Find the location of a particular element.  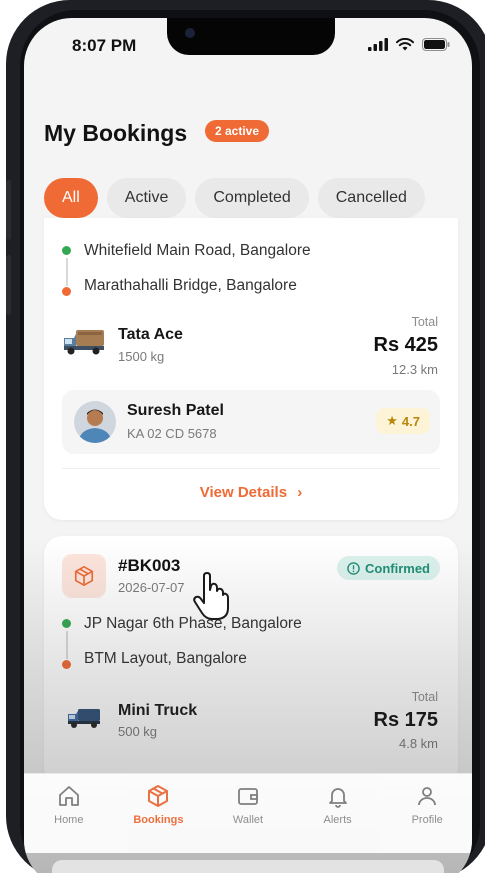

booking-date: 2026-07-07 is located at coordinates (151, 587).